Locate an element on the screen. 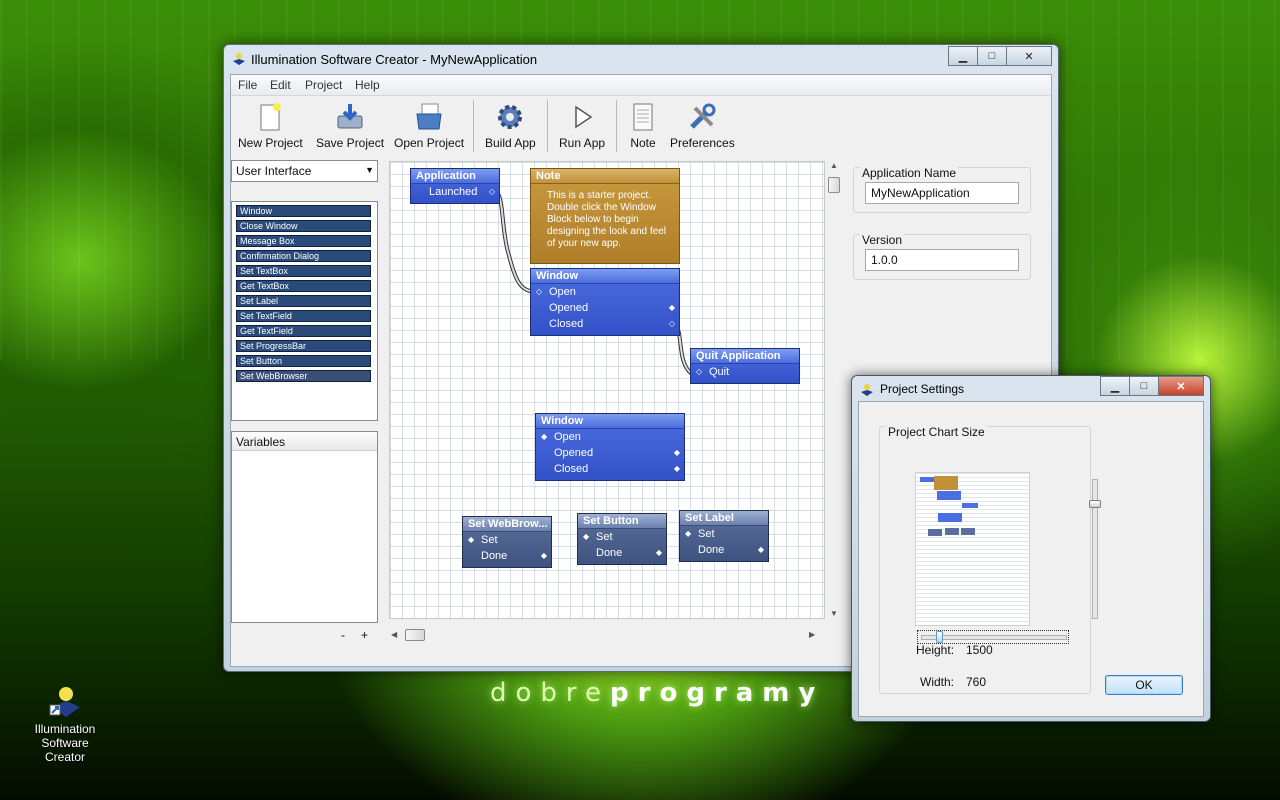 The image size is (1280, 800). chart-vertical-scrollbar: ▲ ▼ is located at coordinates (834, 391).